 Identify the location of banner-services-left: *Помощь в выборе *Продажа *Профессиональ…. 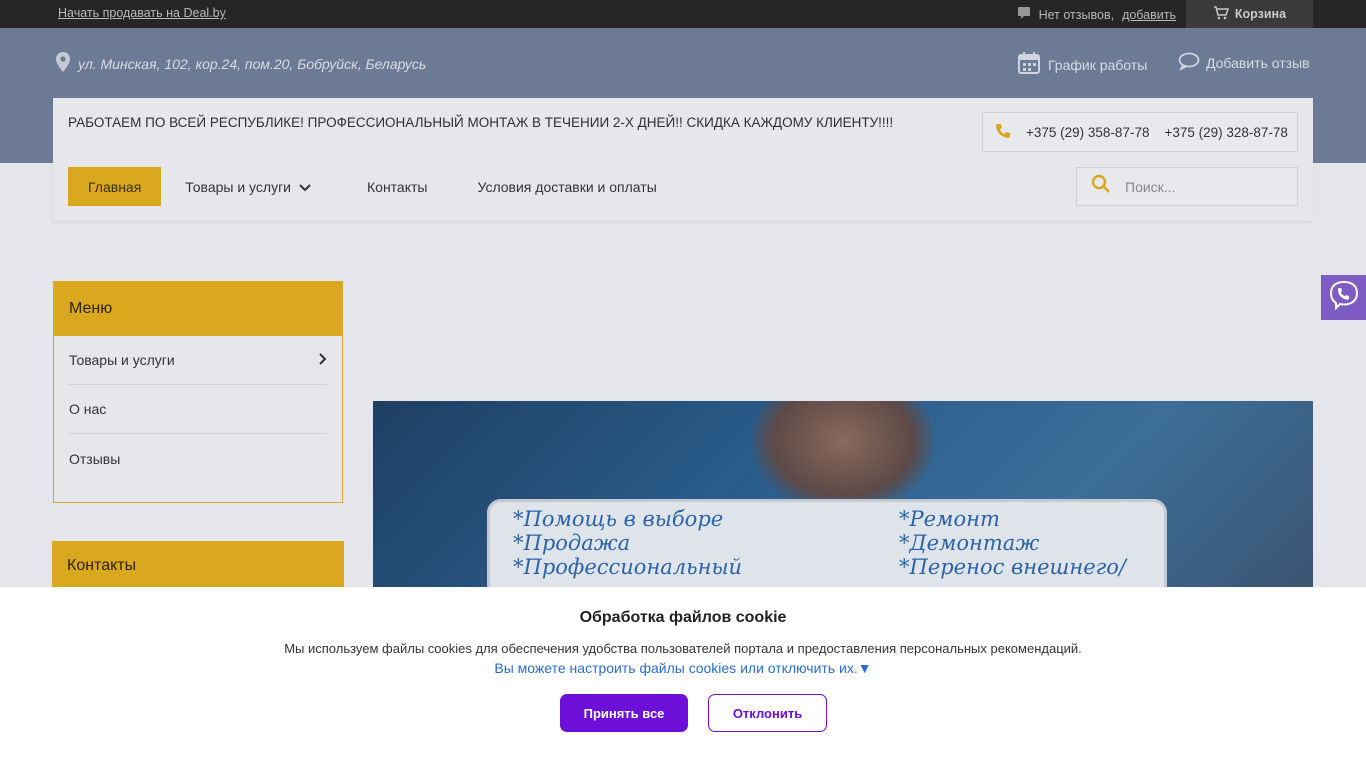
(627, 543).